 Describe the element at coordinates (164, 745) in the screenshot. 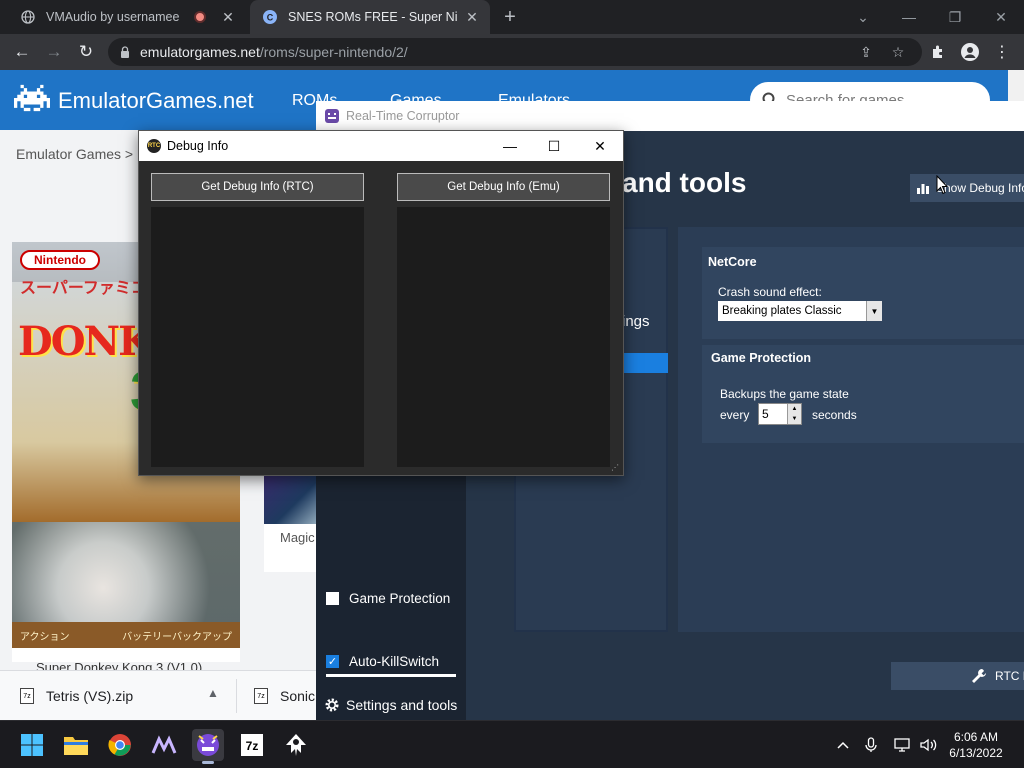

I see `vmaudio-icon` at that location.